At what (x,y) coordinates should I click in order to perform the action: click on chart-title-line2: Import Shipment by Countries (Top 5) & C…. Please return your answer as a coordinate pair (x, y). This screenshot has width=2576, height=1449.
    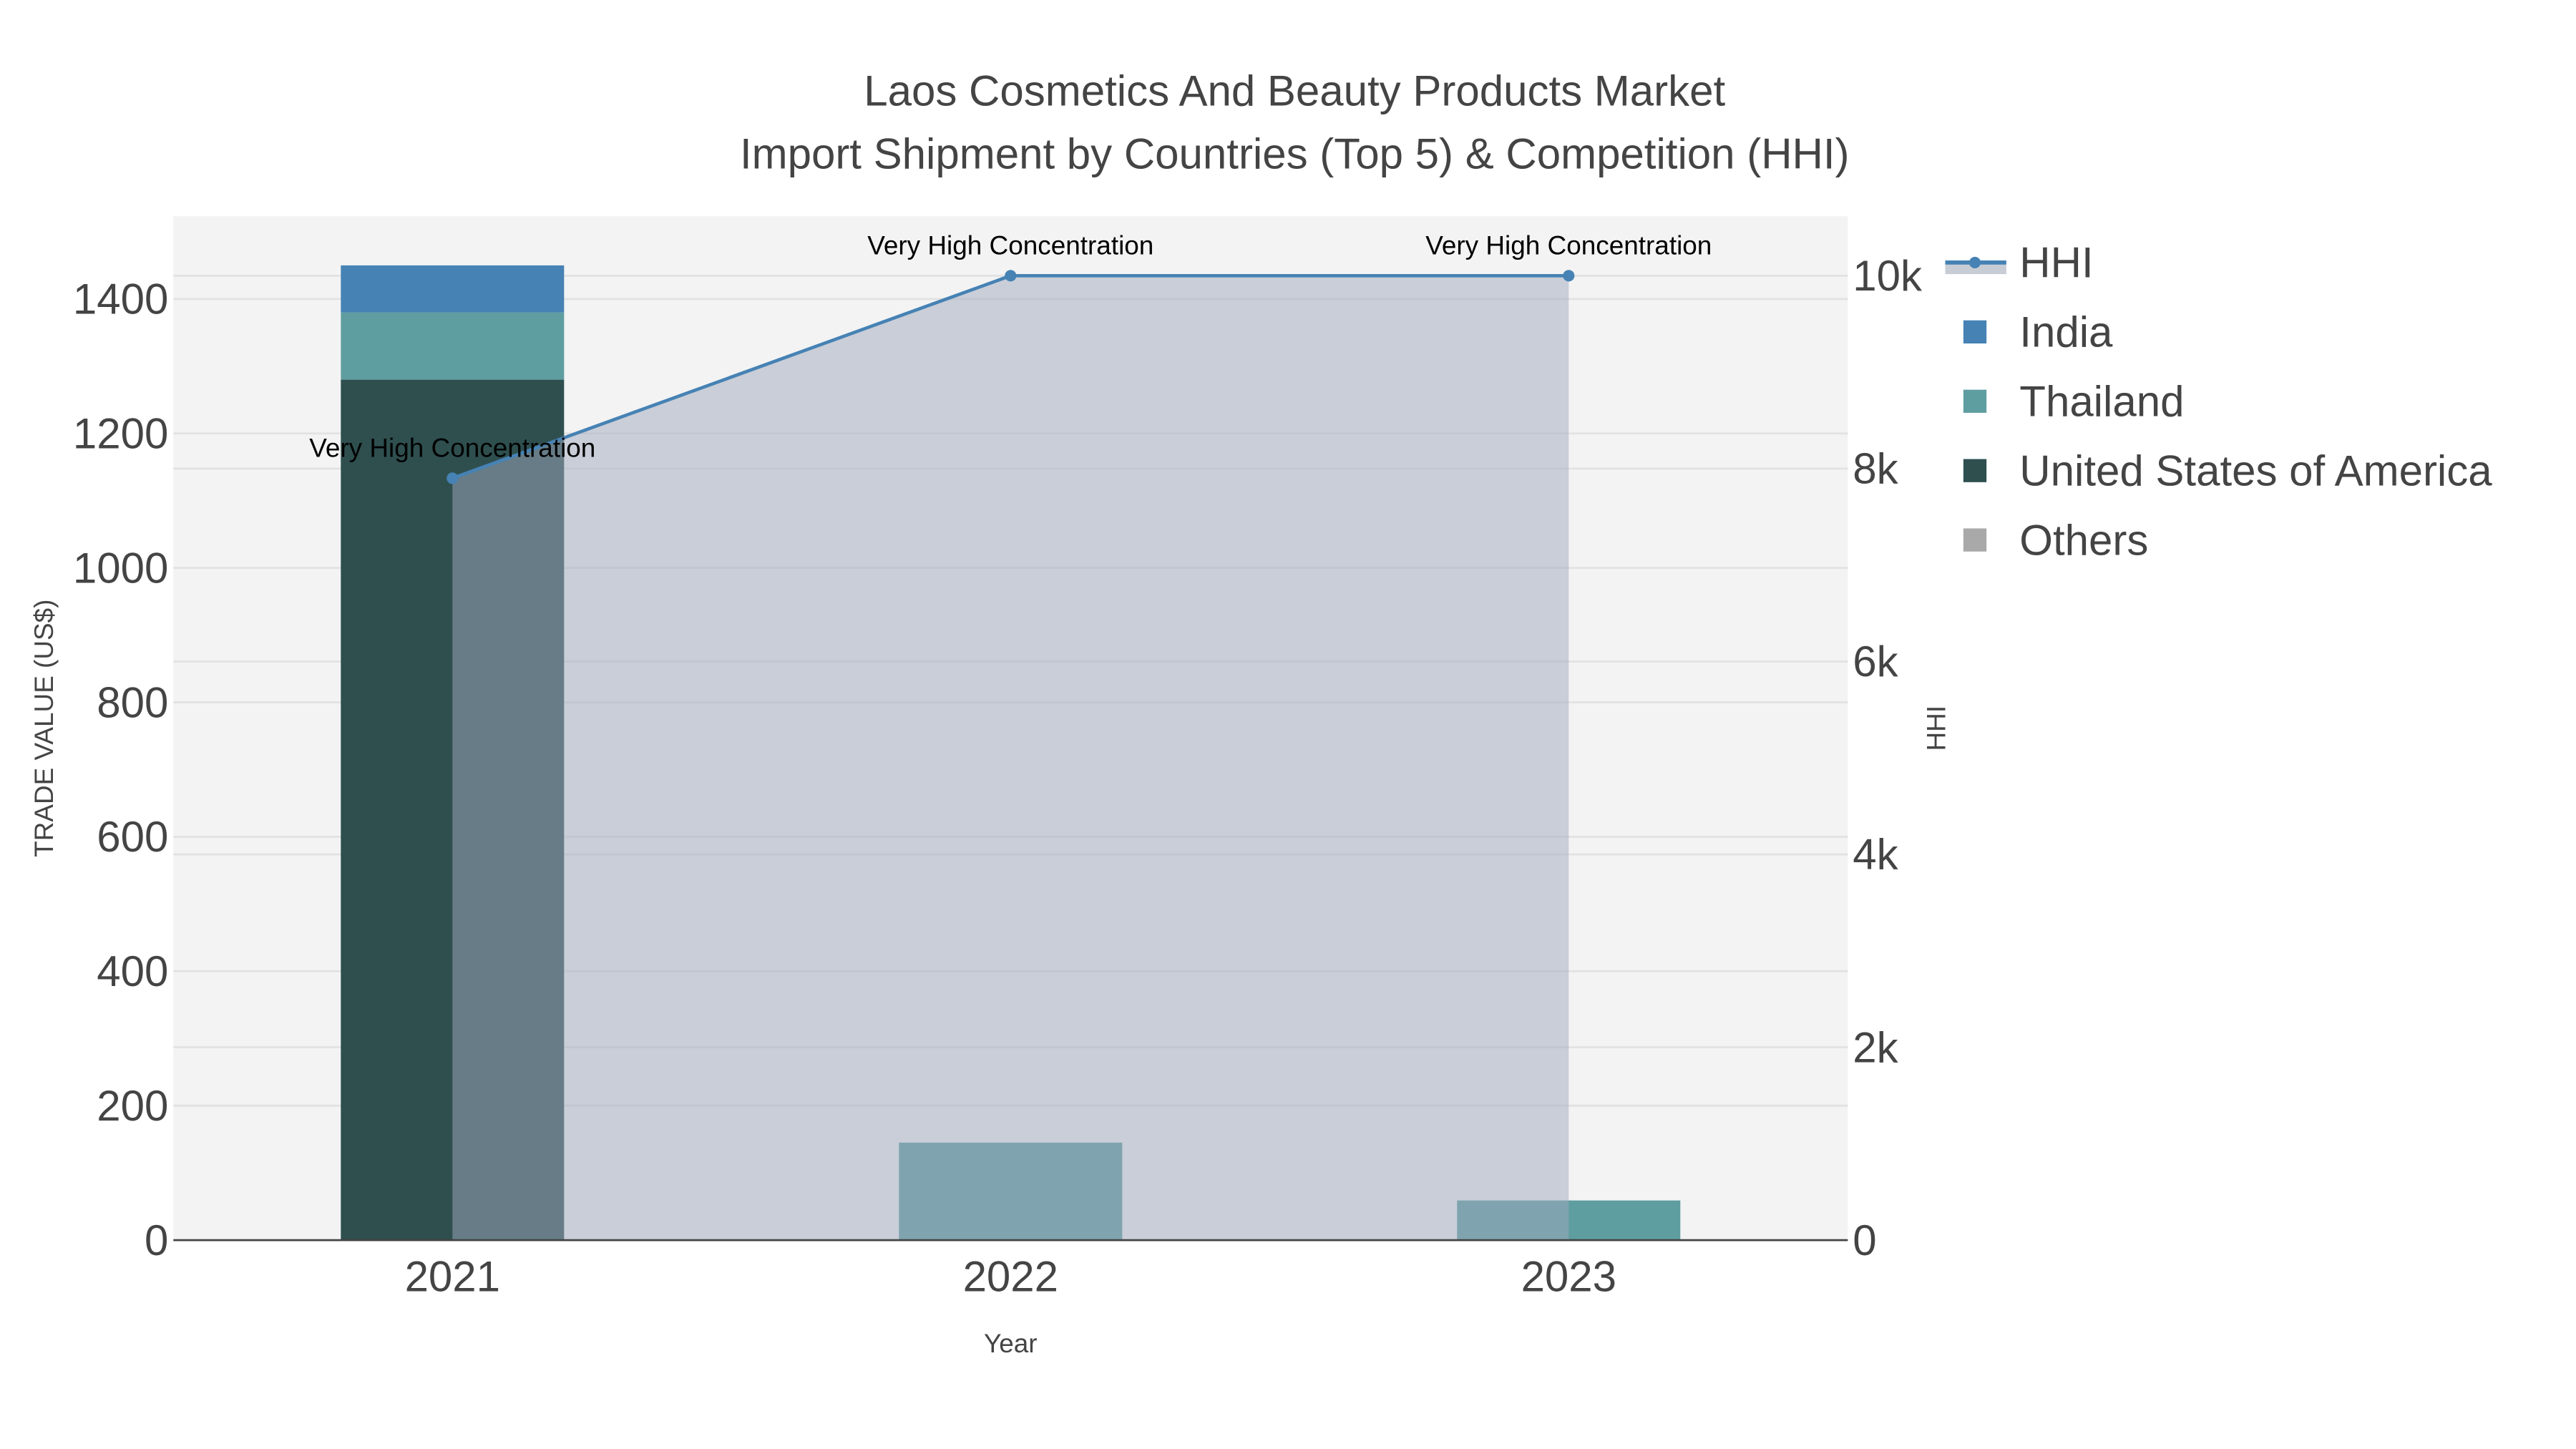
    Looking at the image, I should click on (1295, 153).